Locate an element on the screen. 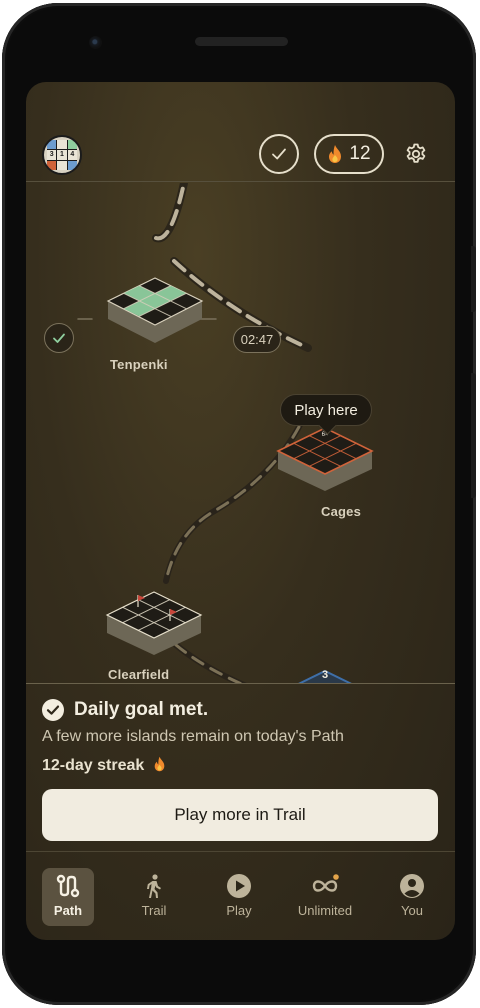 The image size is (480, 1008). play-icon is located at coordinates (239, 886).